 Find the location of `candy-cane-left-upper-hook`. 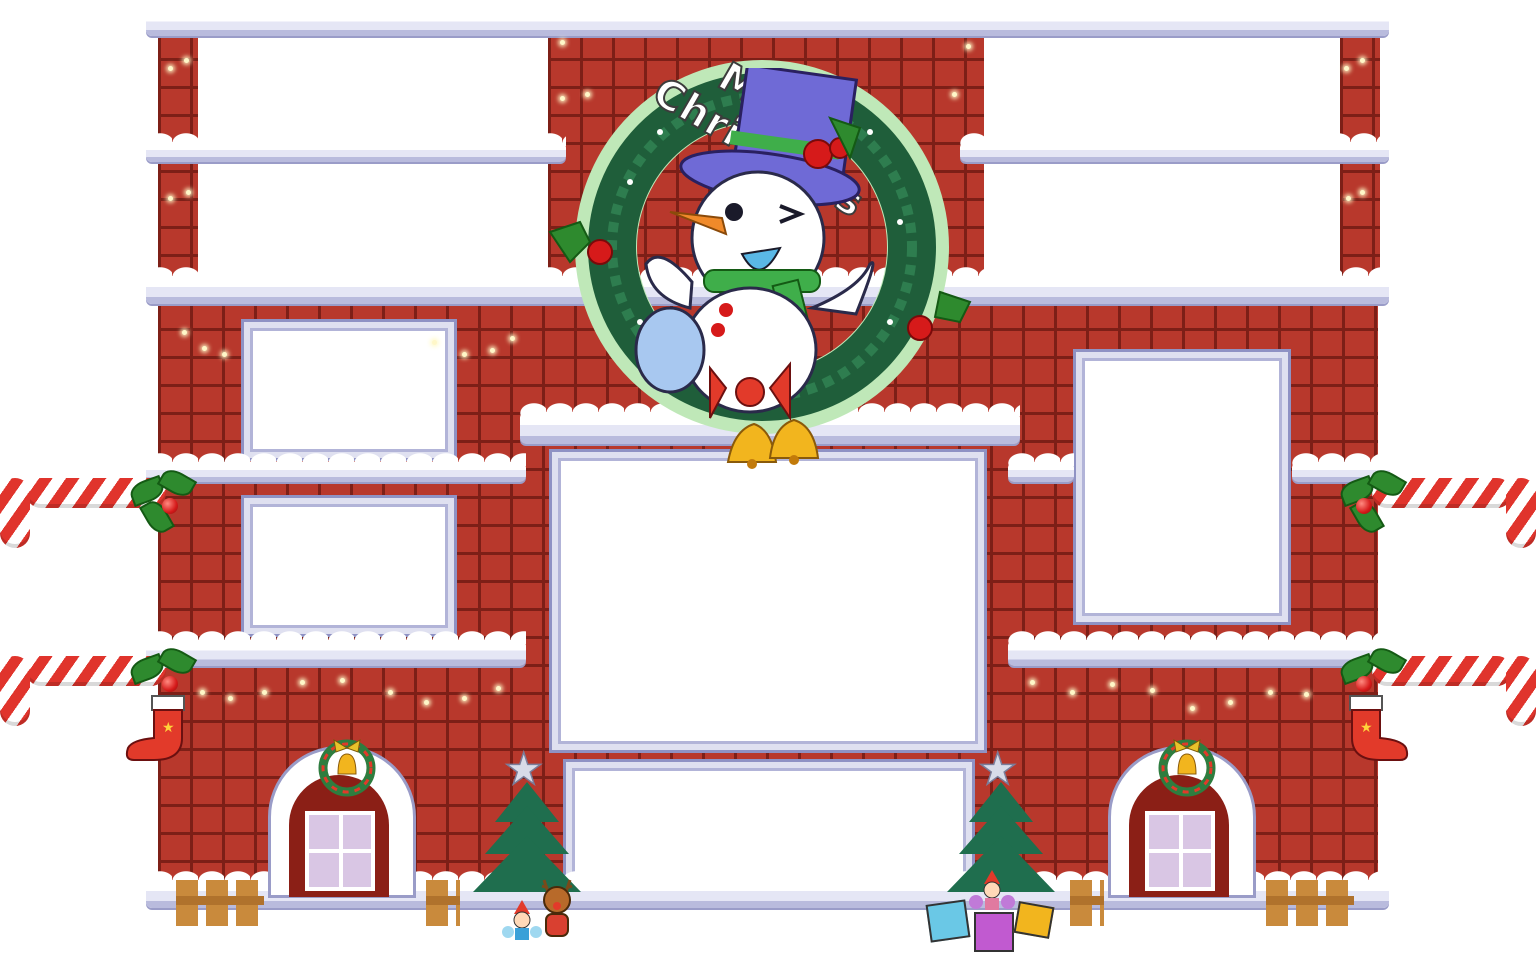

candy-cane-left-upper-hook is located at coordinates (15, 513).